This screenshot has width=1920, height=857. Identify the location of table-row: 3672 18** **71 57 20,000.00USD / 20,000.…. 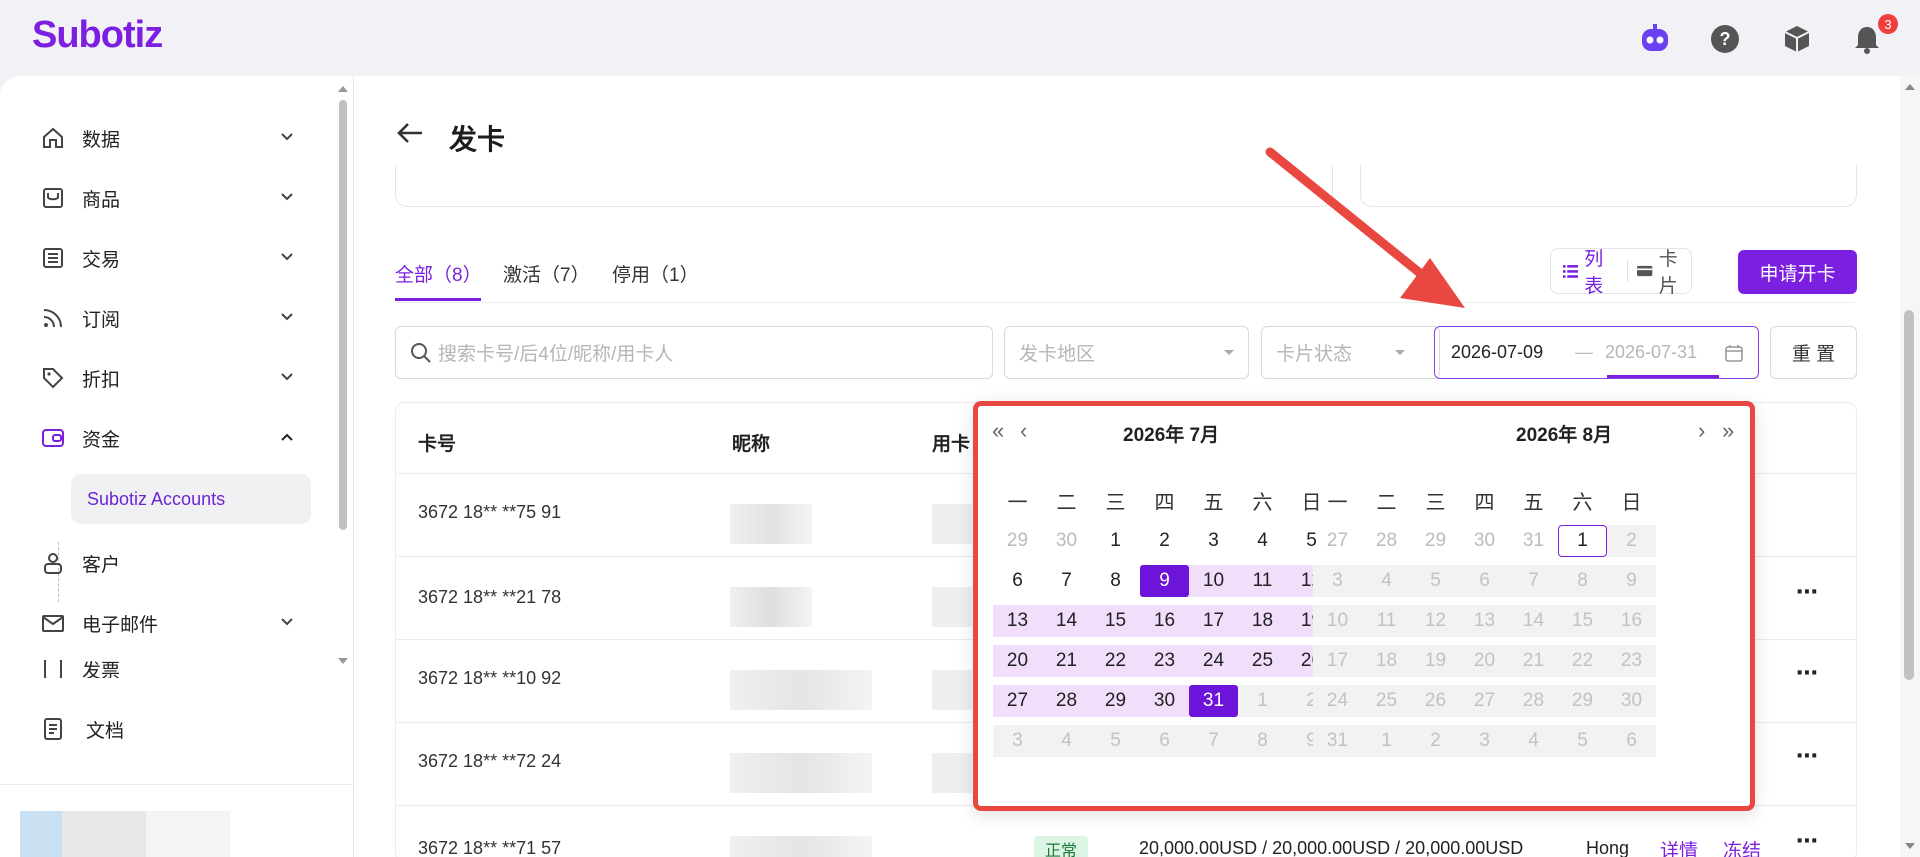
(1126, 831).